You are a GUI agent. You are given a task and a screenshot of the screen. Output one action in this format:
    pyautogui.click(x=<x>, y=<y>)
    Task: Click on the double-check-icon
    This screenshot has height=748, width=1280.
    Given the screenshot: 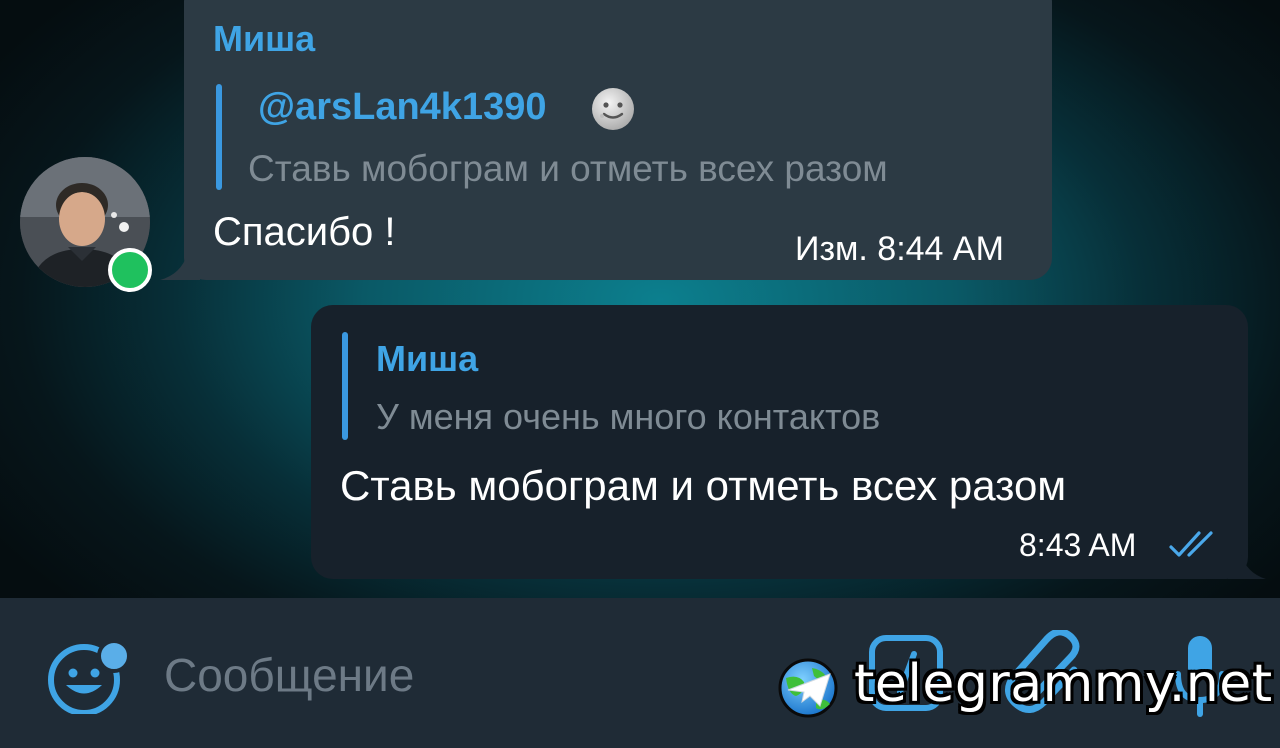 What is the action you would take?
    pyautogui.click(x=1191, y=544)
    